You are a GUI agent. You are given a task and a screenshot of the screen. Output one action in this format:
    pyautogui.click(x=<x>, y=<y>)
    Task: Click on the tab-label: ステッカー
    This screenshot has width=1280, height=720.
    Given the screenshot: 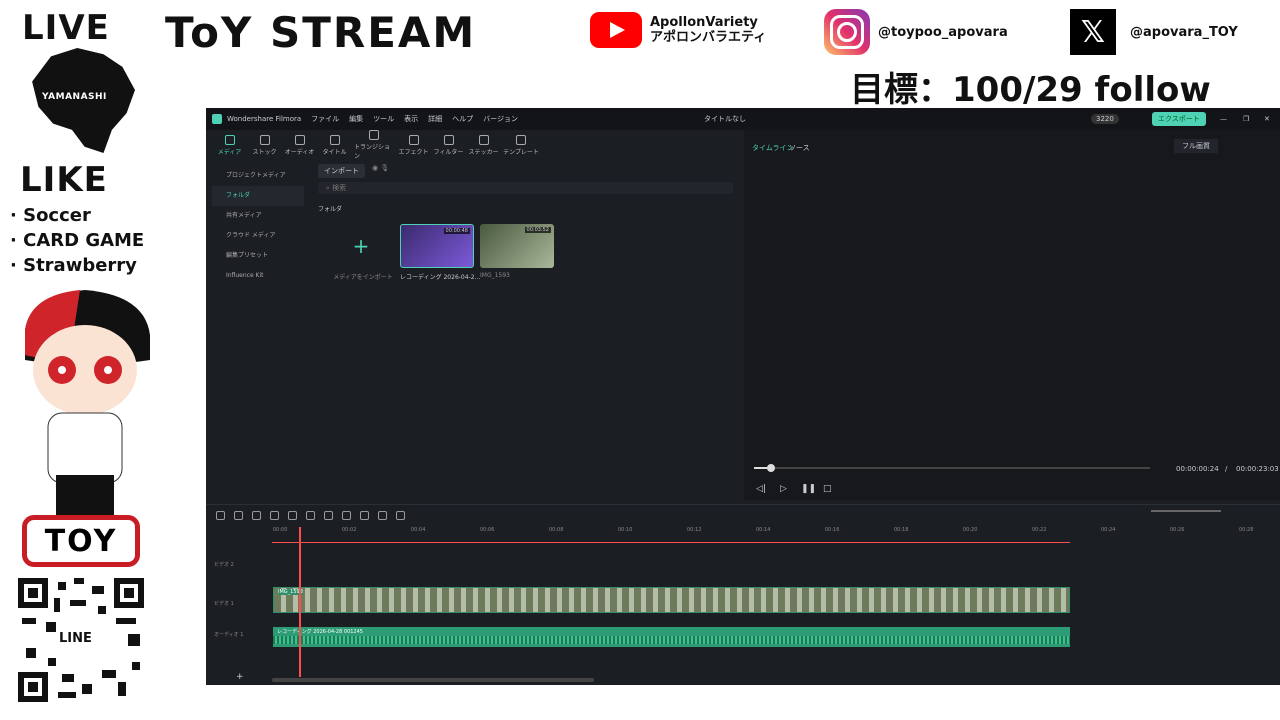 What is the action you would take?
    pyautogui.click(x=483, y=152)
    